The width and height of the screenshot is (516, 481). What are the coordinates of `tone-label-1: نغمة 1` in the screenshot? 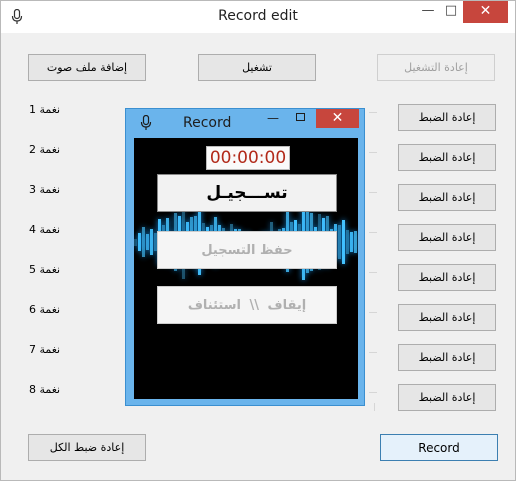 It's located at (45, 109).